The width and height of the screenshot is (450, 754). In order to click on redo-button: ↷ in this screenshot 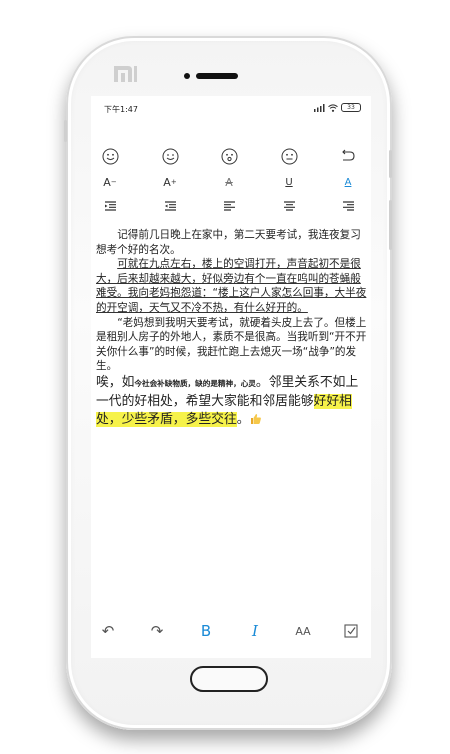, I will do `click(157, 631)`.